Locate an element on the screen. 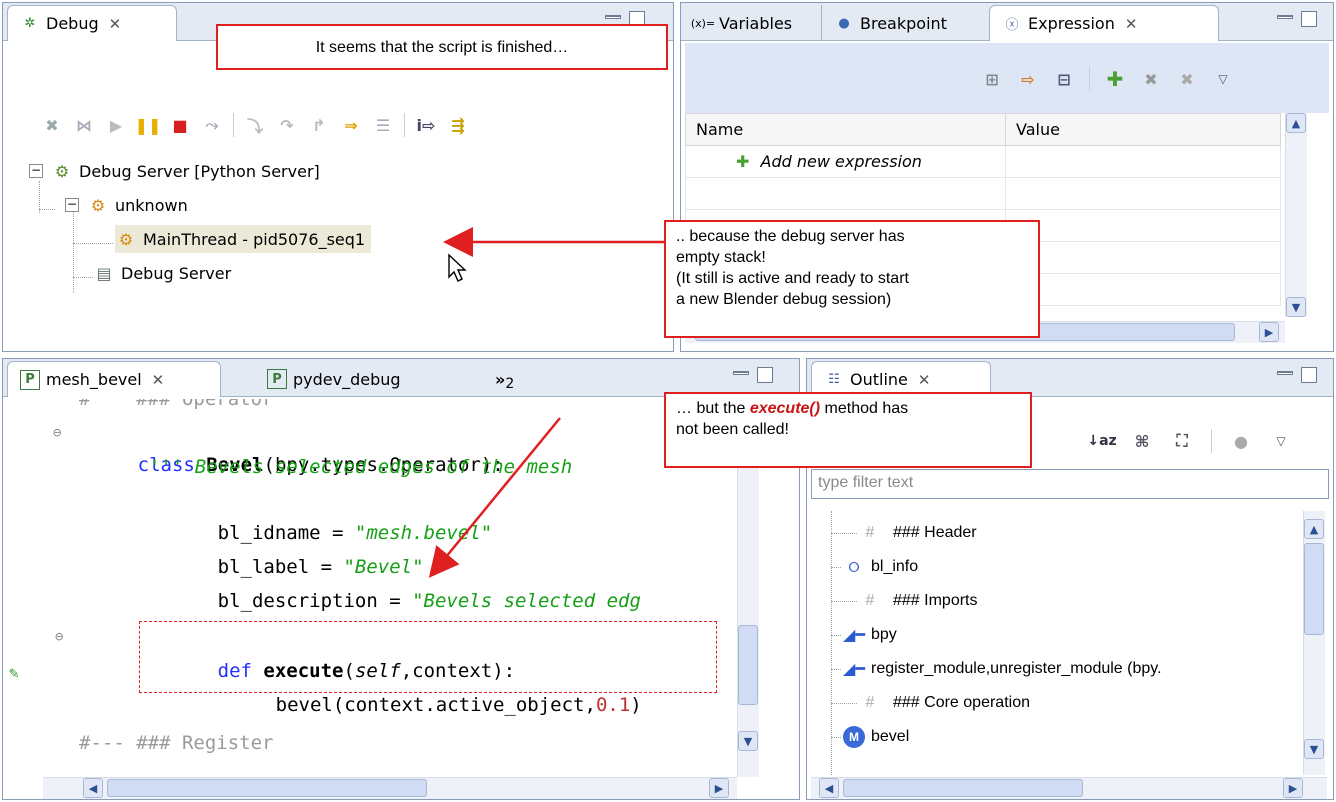 Image resolution: width=1336 pixels, height=802 pixels. list-item: ⭘ bl_info is located at coordinates (874, 567).